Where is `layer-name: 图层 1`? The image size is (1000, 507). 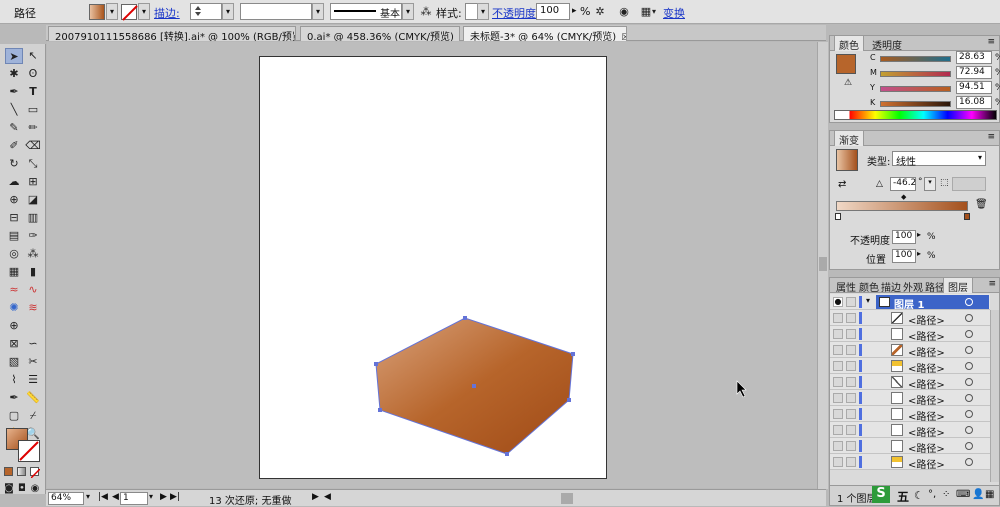 layer-name: 图层 1 is located at coordinates (909, 303).